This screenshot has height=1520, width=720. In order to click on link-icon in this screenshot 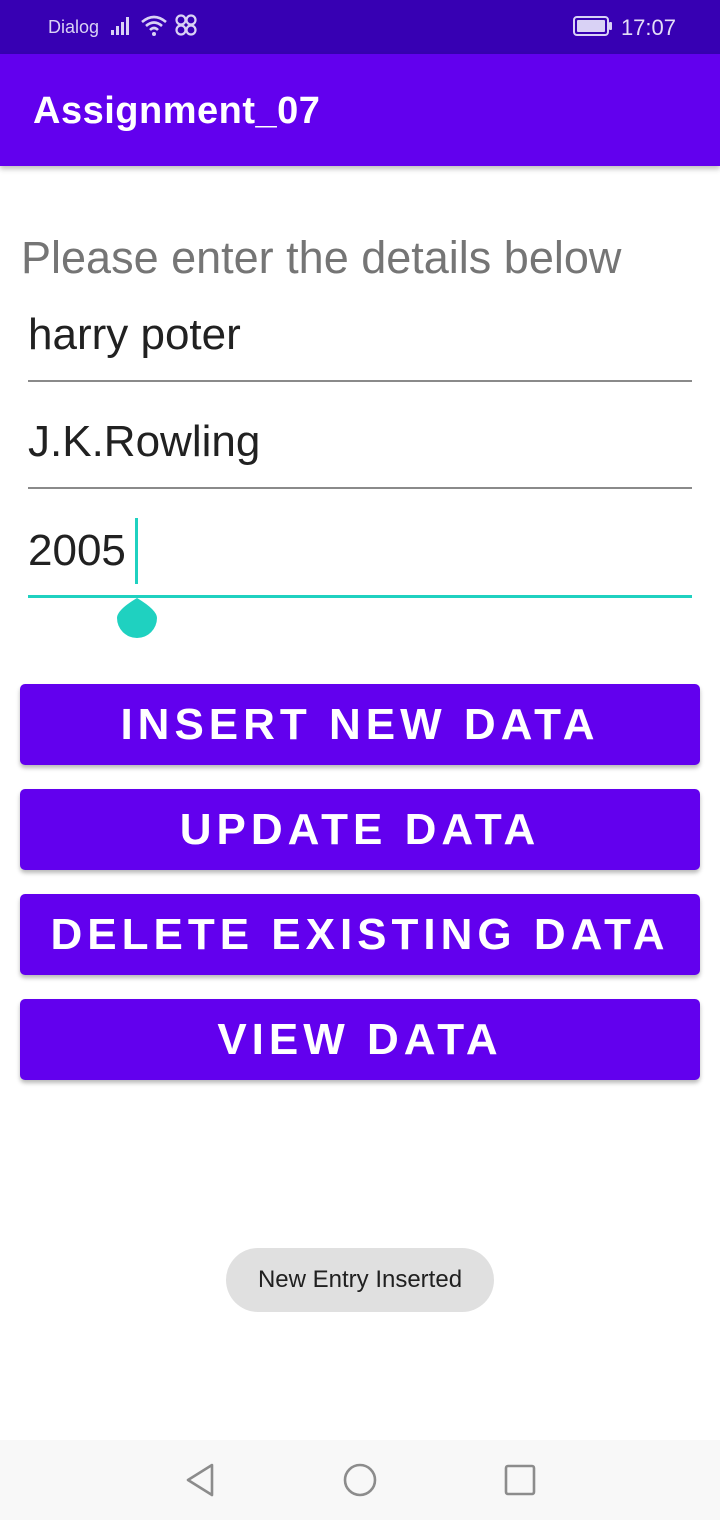, I will do `click(186, 27)`.